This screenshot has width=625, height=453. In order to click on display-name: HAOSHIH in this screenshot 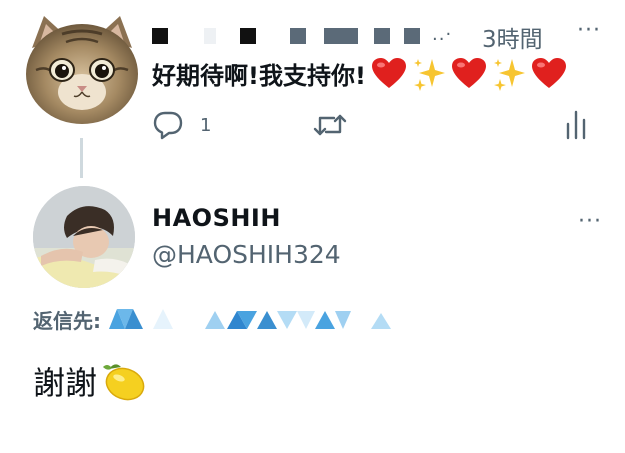, I will do `click(216, 218)`.